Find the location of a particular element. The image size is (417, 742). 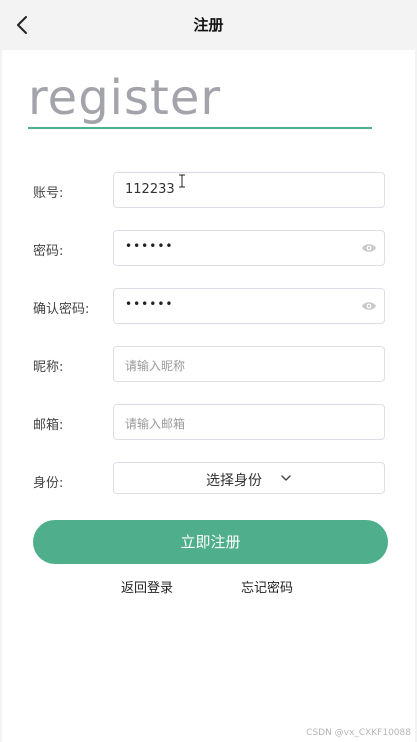

watermark: CSDN @vx_CXKF10088 is located at coordinates (358, 733).